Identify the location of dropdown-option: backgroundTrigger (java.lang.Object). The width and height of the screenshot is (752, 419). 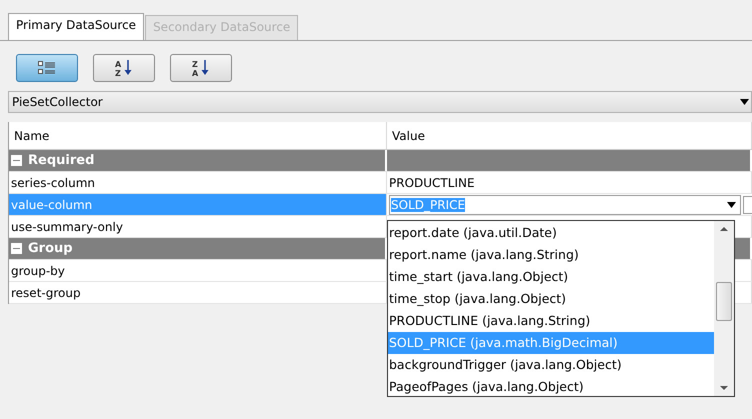
(551, 365).